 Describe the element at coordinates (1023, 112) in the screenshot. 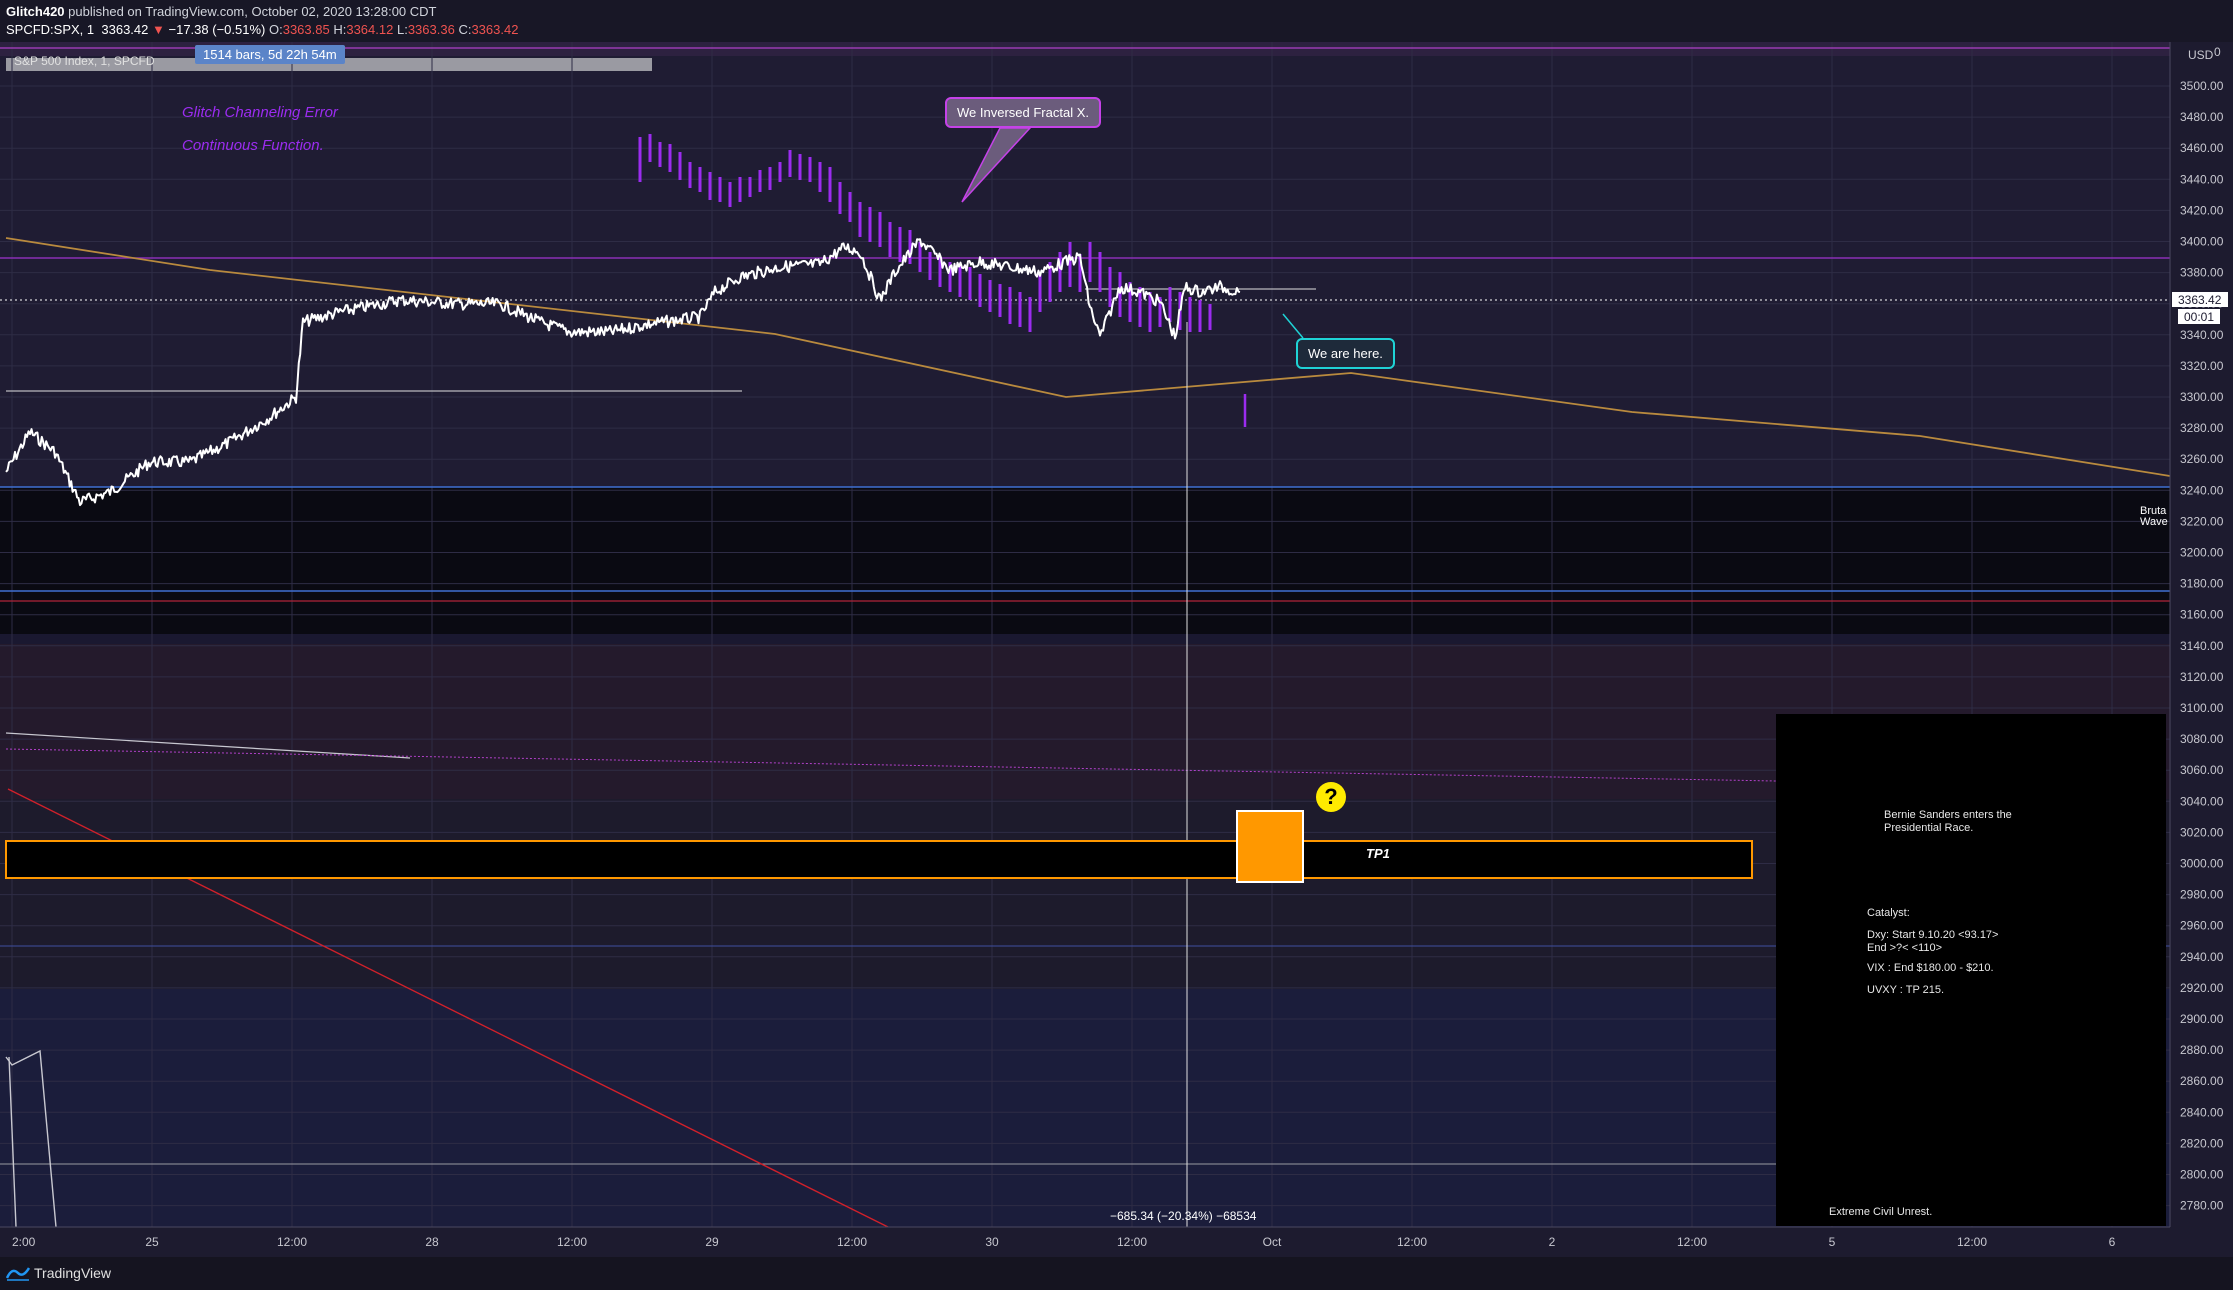

I see `callout-inversed-fractal: We Inversed Fractal X.` at that location.